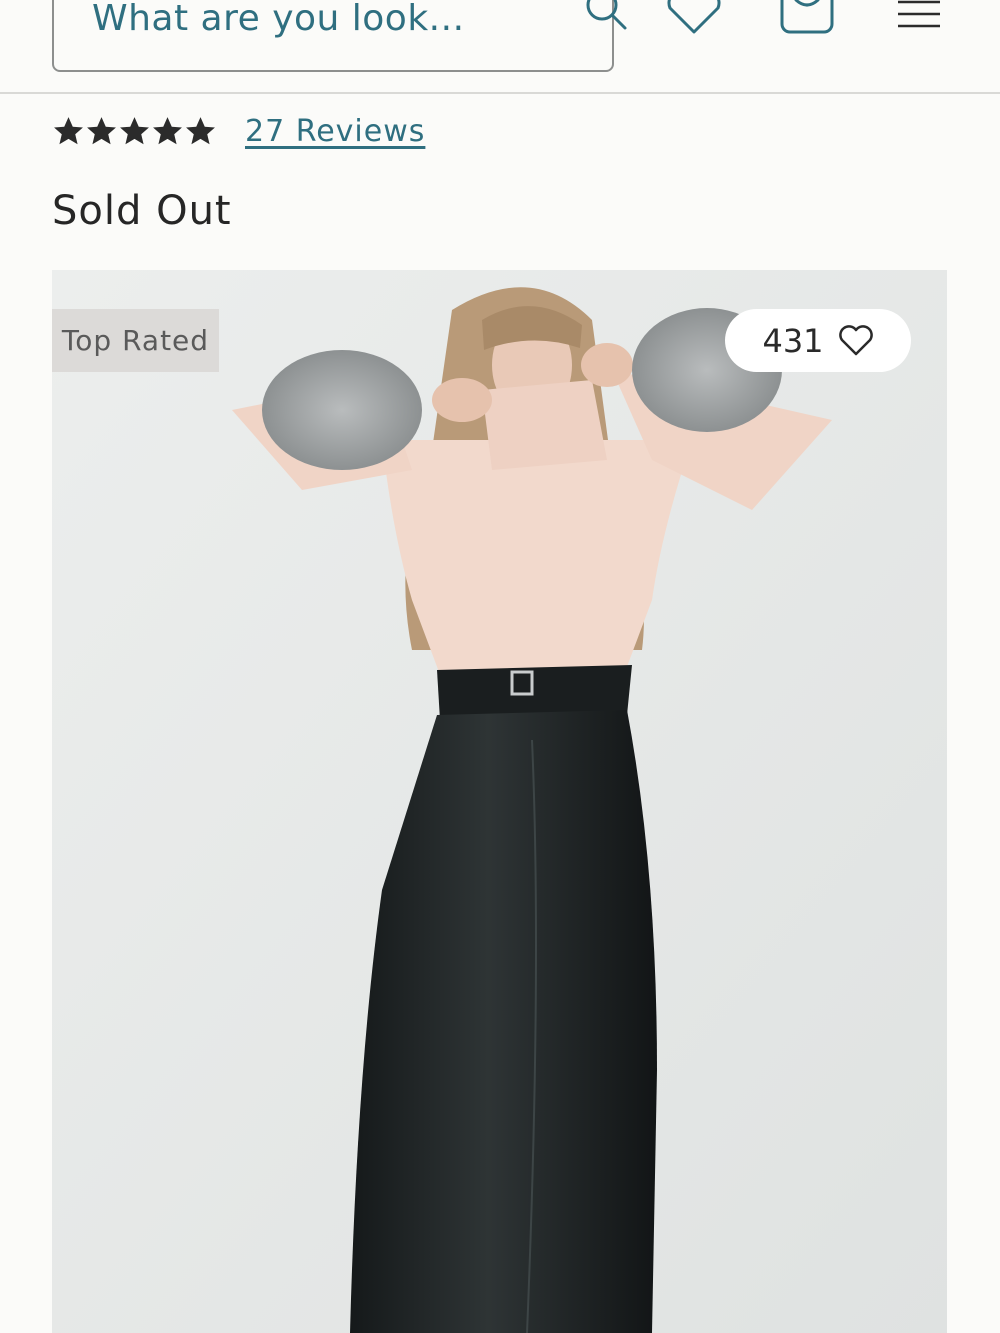 The image size is (1000, 1333). What do you see at coordinates (793, 340) in the screenshot?
I see `like-count: 431` at bounding box center [793, 340].